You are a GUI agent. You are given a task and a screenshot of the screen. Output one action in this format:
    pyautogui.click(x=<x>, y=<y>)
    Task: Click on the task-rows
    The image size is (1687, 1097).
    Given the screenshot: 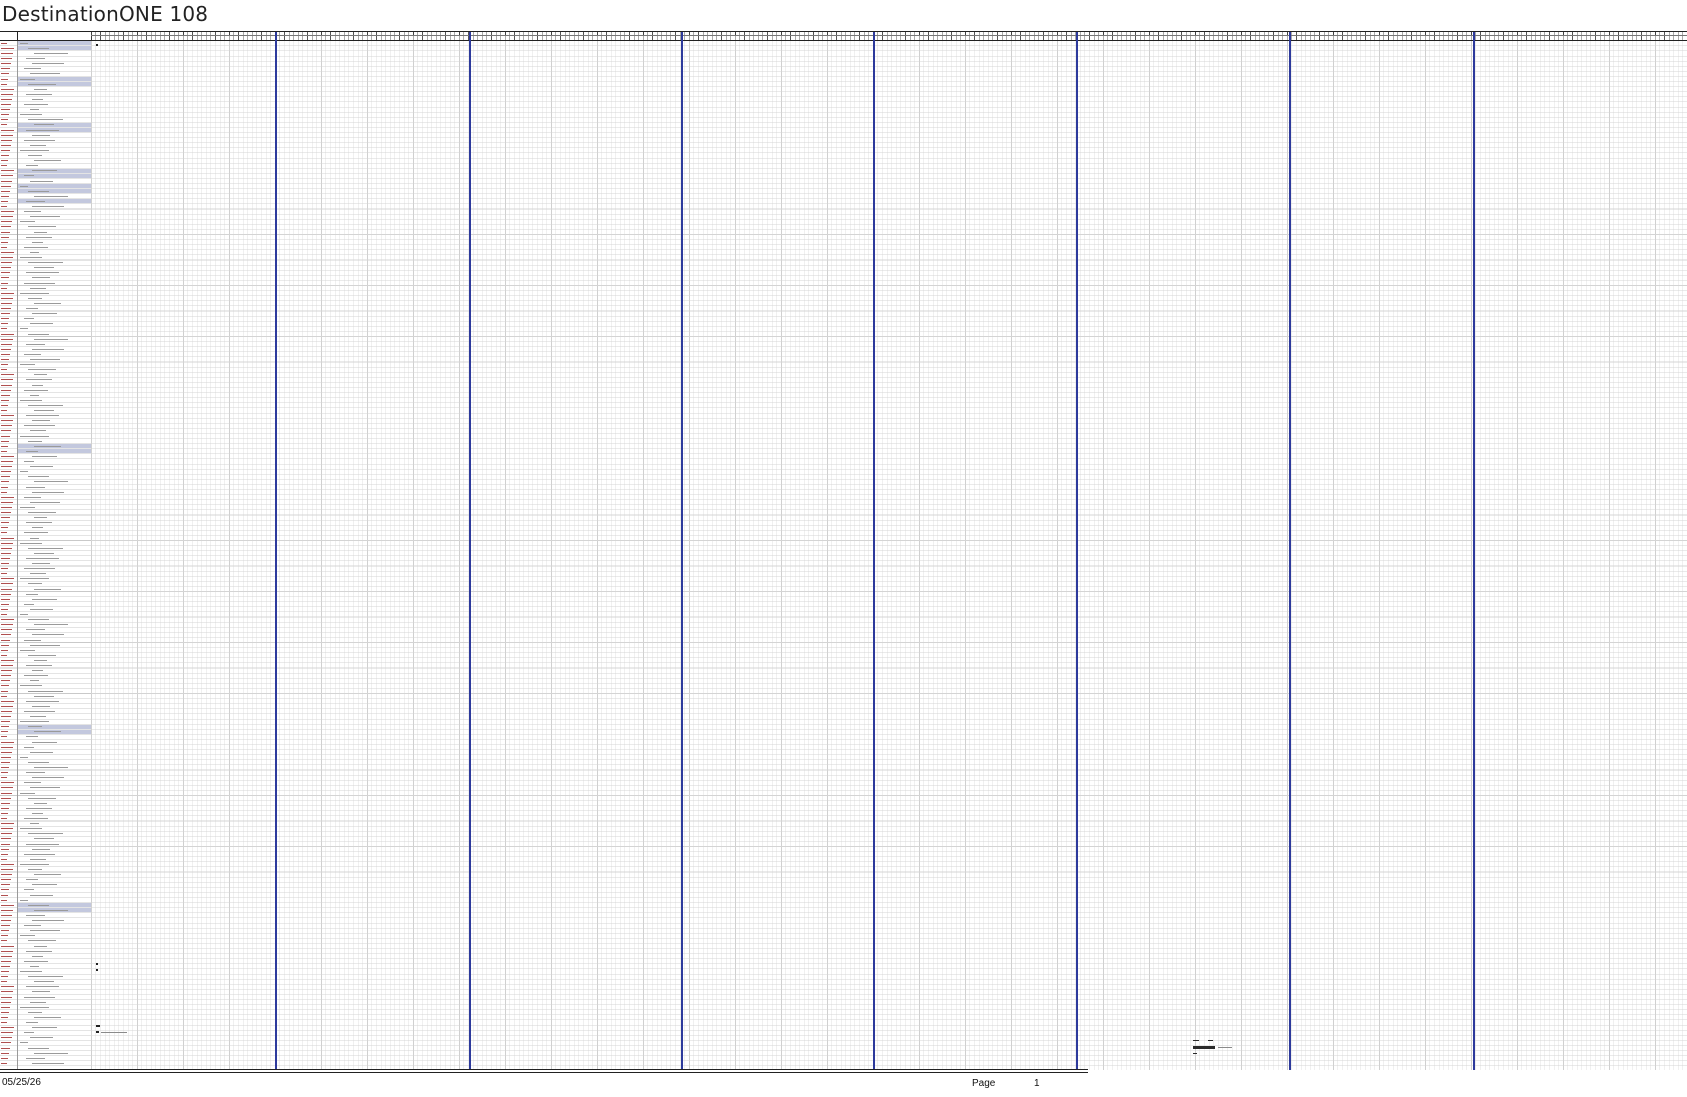 What is the action you would take?
    pyautogui.click(x=45, y=555)
    